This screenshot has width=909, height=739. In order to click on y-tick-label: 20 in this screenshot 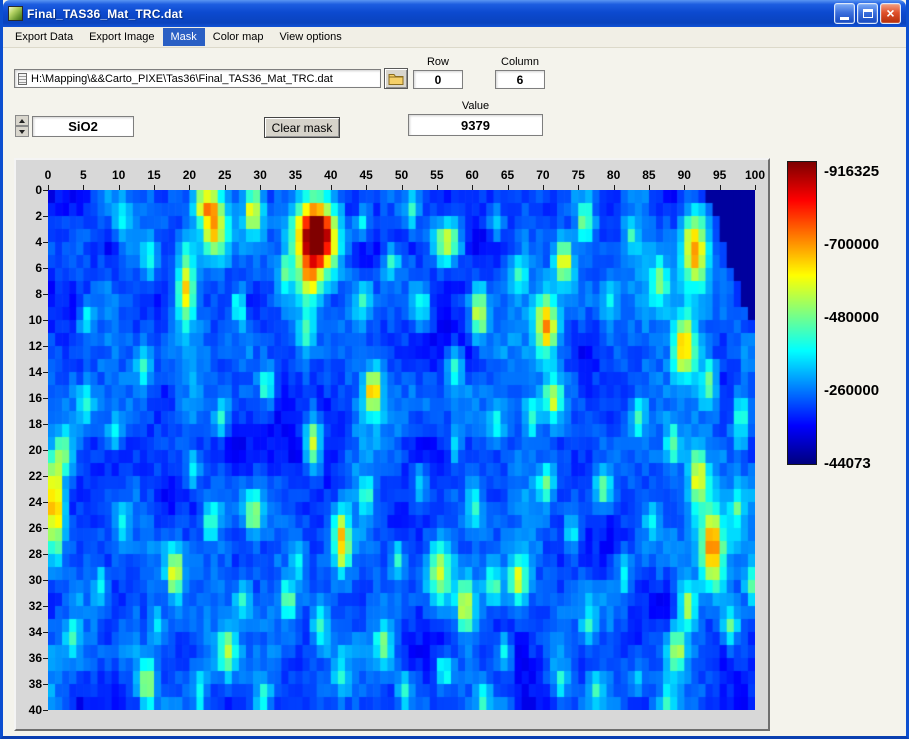, I will do `click(35, 450)`.